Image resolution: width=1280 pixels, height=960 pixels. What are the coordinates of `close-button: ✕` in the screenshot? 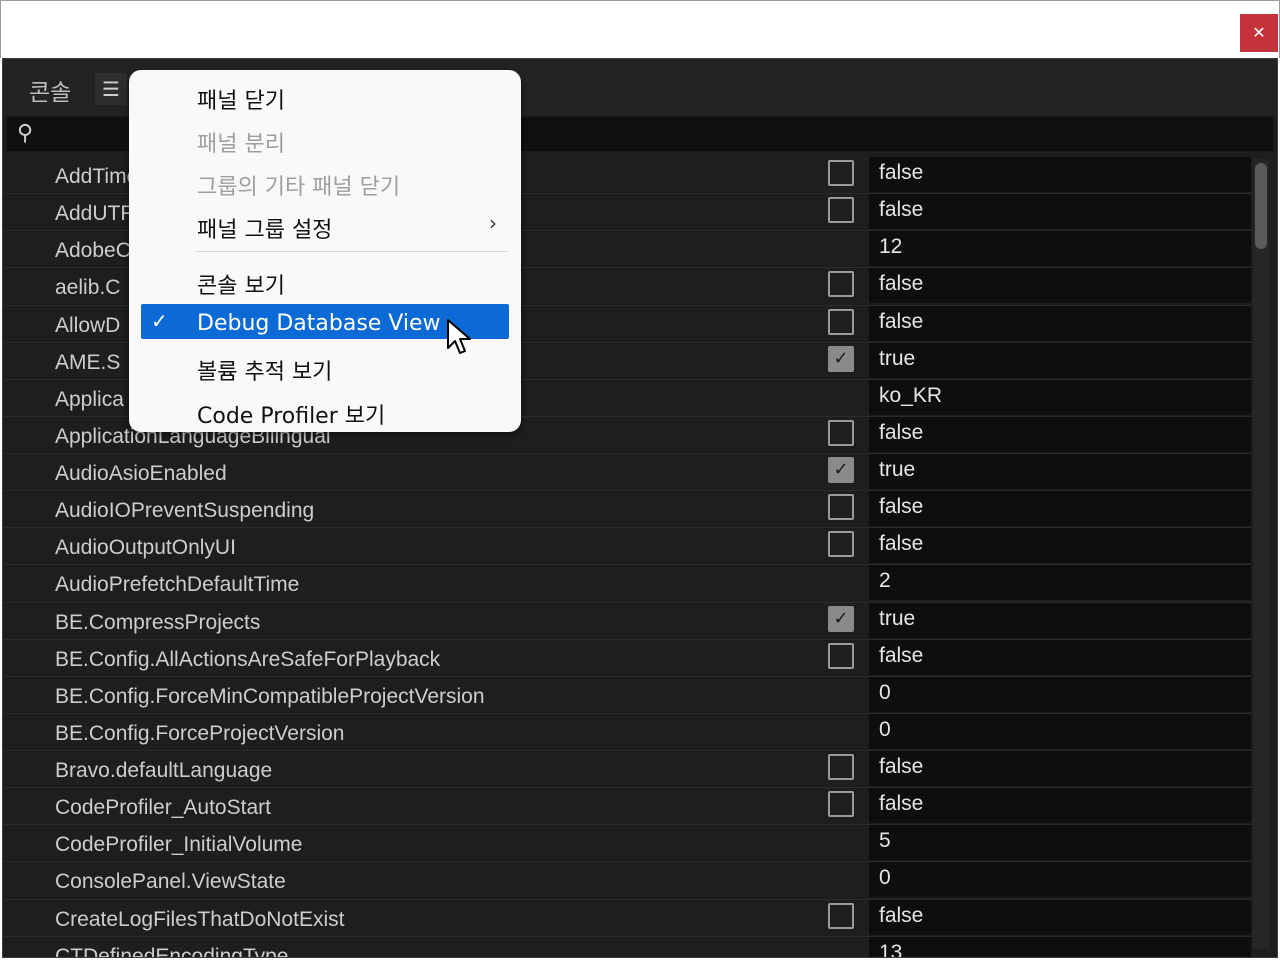 It's located at (1259, 33).